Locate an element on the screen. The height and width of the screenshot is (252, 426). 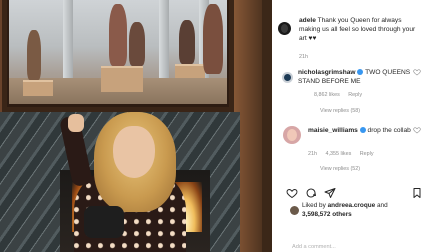
view-replies-button: View replies (58) is located at coordinates (343, 111).